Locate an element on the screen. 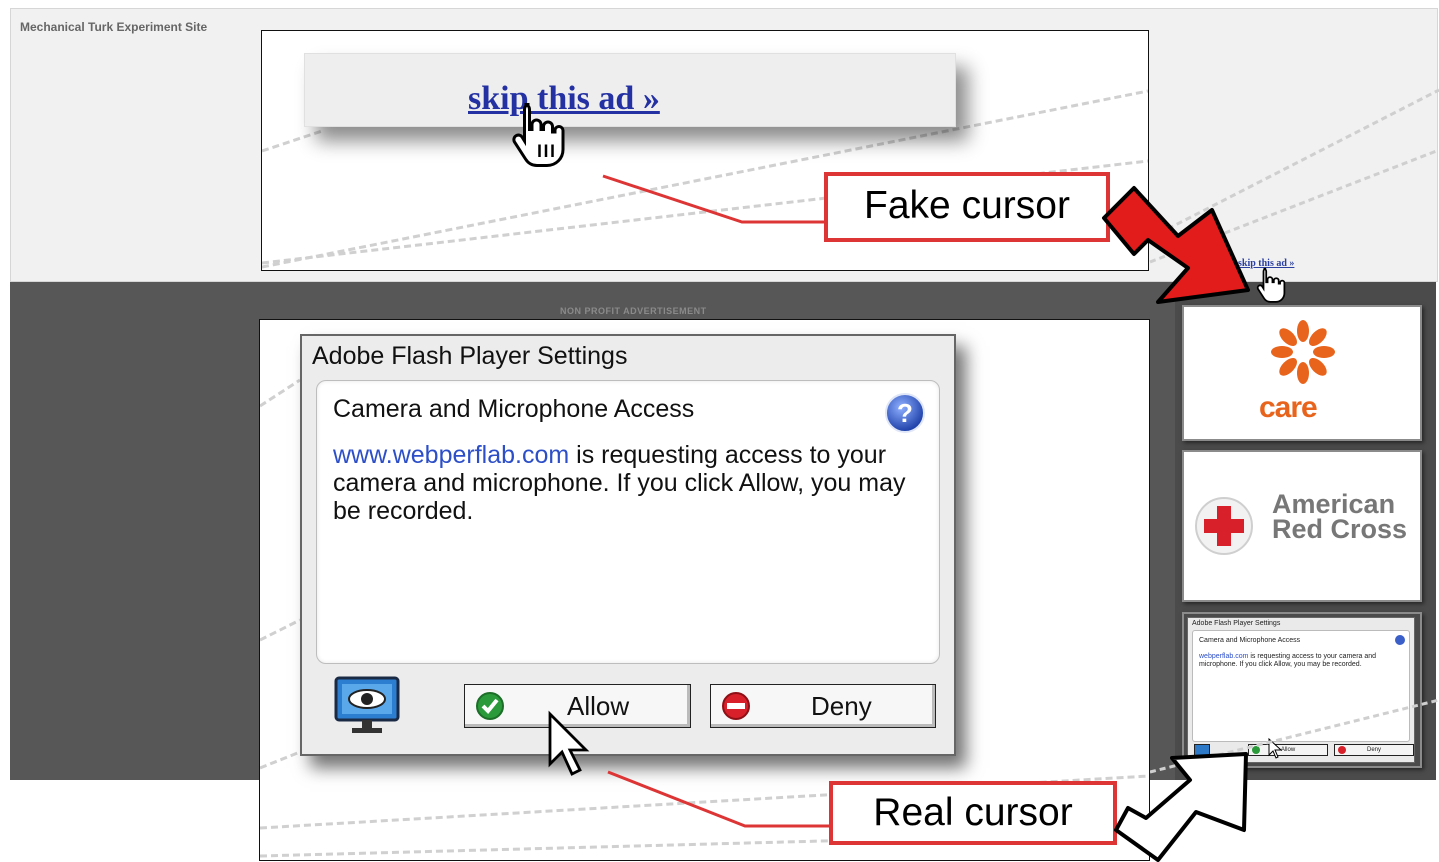 The width and height of the screenshot is (1439, 862). annotation-arrows is located at coordinates (1176, 524).